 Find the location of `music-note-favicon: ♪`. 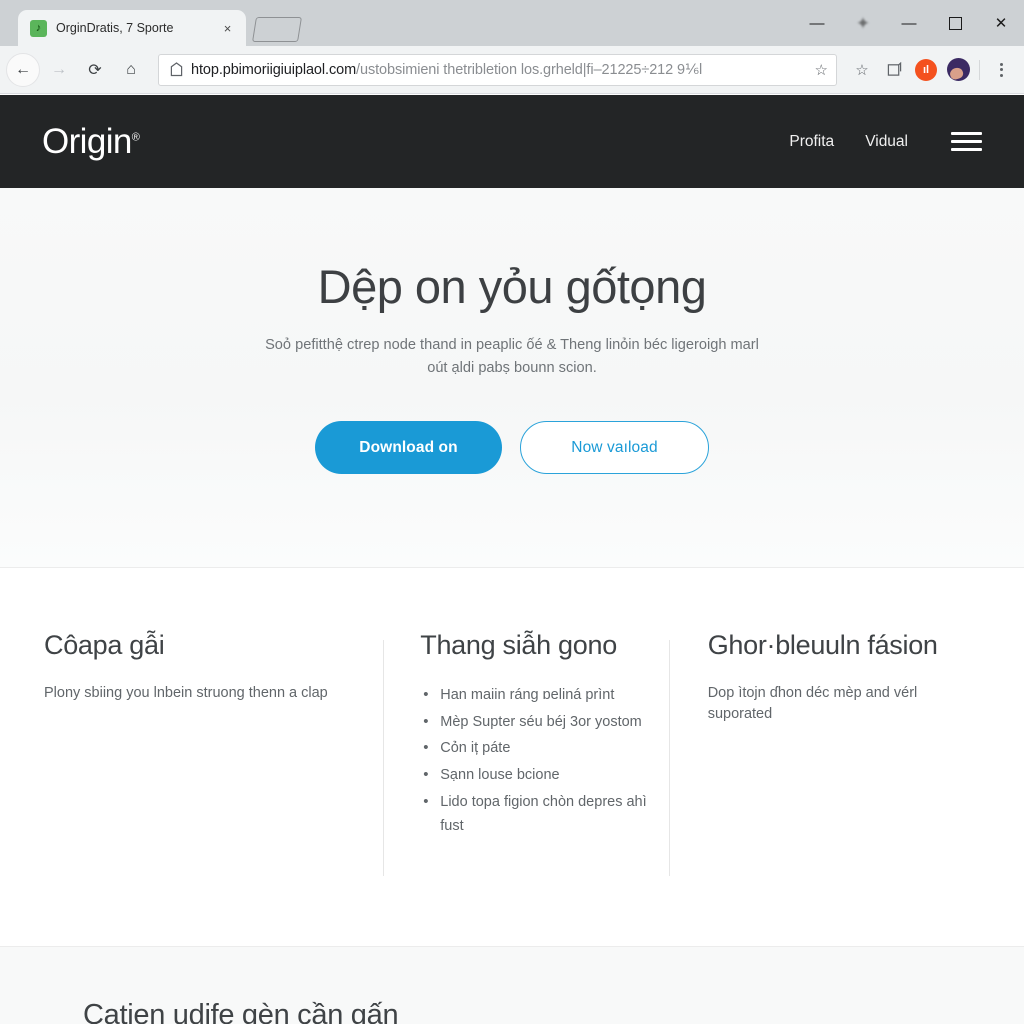

music-note-favicon: ♪ is located at coordinates (38, 28).